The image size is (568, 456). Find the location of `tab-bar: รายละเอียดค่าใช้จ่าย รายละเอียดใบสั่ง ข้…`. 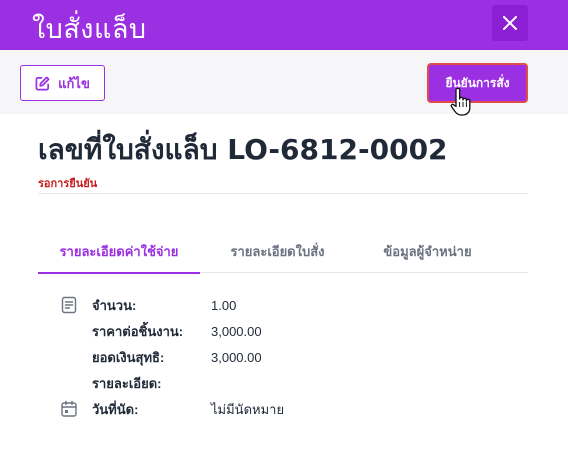

tab-bar: รายละเอียดค่าใช้จ่าย รายละเอียดใบสั่ง ข้… is located at coordinates (283, 252).